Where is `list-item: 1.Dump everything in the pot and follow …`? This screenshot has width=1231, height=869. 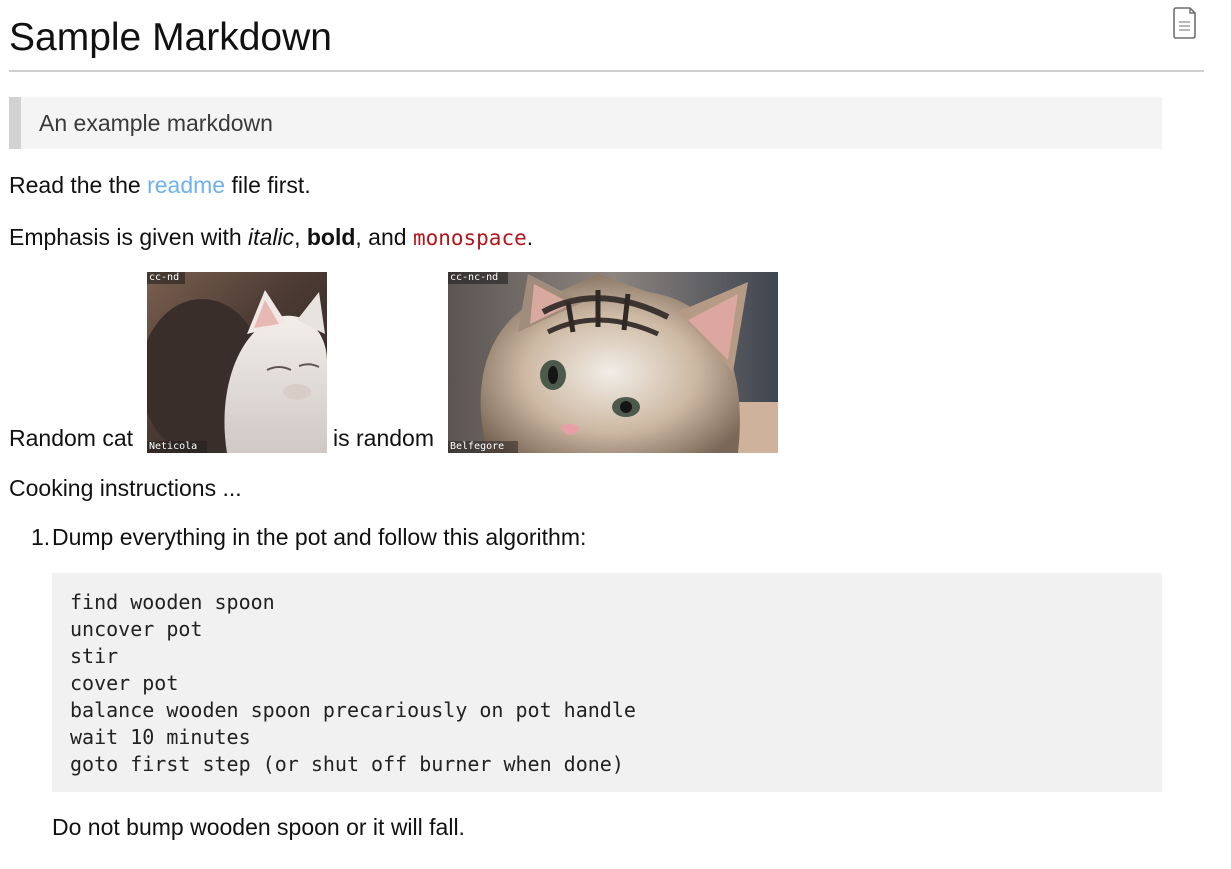 list-item: 1.Dump everything in the pot and follow … is located at coordinates (308, 537).